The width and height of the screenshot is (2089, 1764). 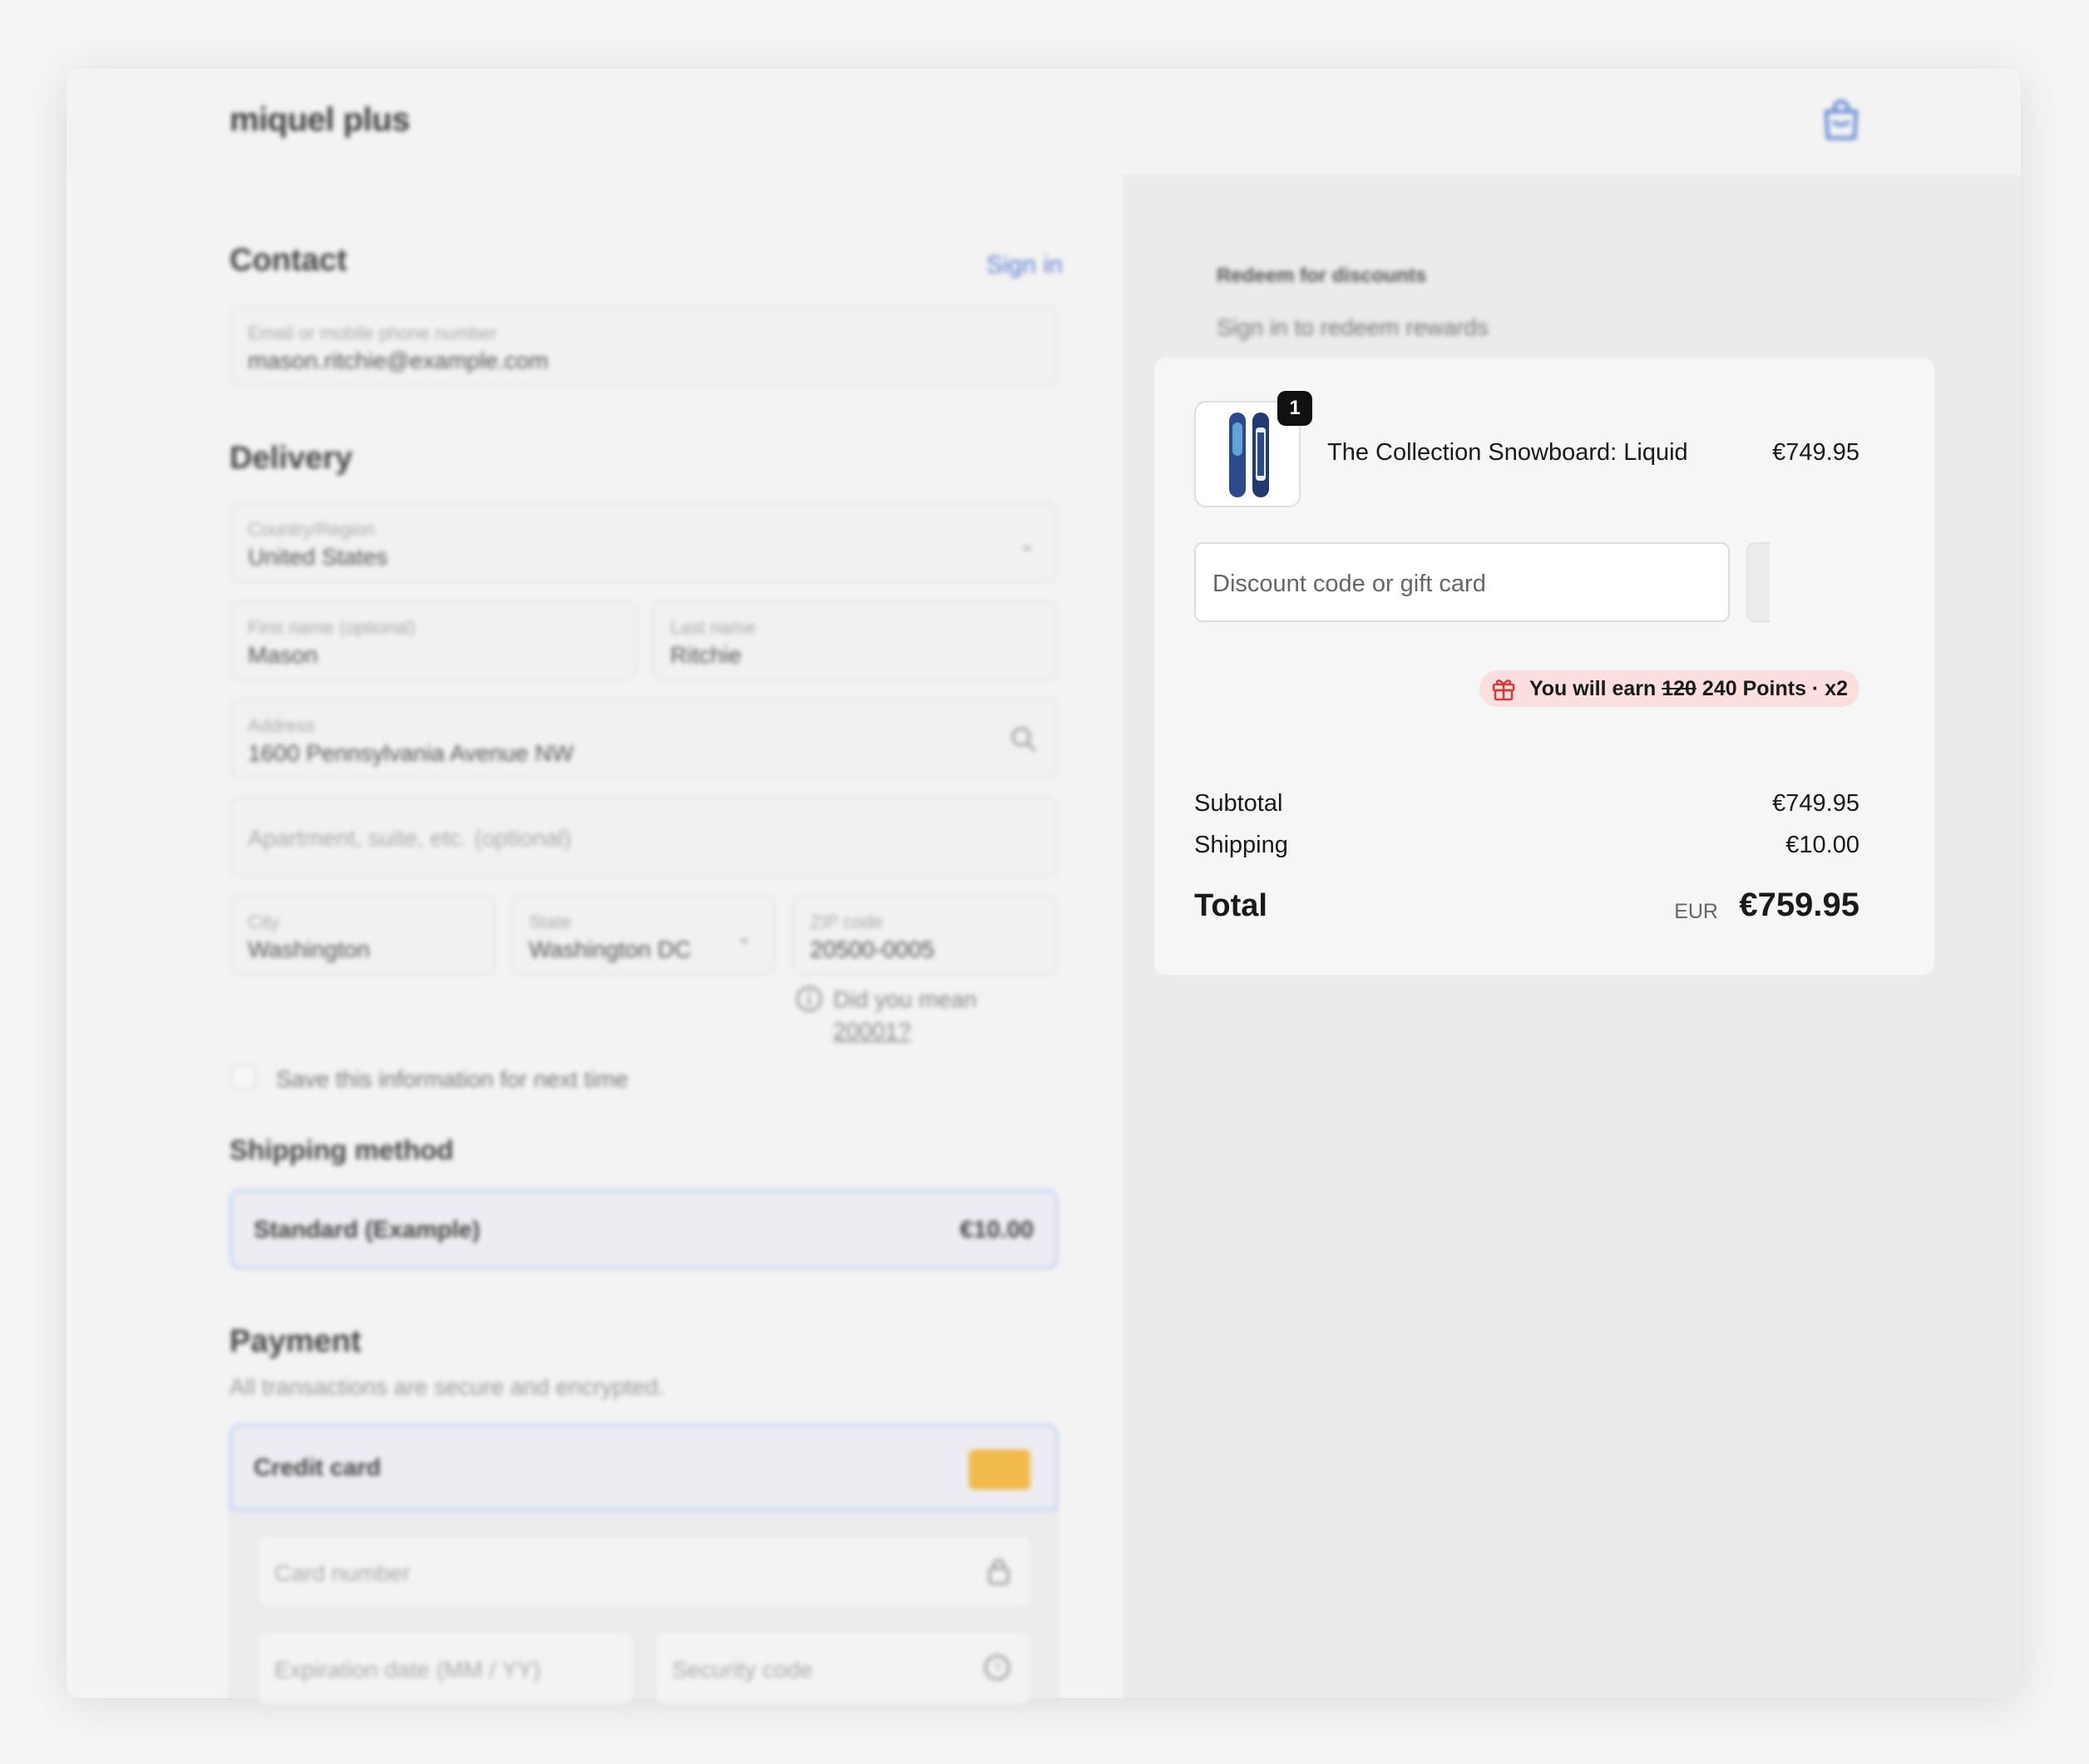 What do you see at coordinates (843, 1667) in the screenshot?
I see `security-code-field: Security code ?` at bounding box center [843, 1667].